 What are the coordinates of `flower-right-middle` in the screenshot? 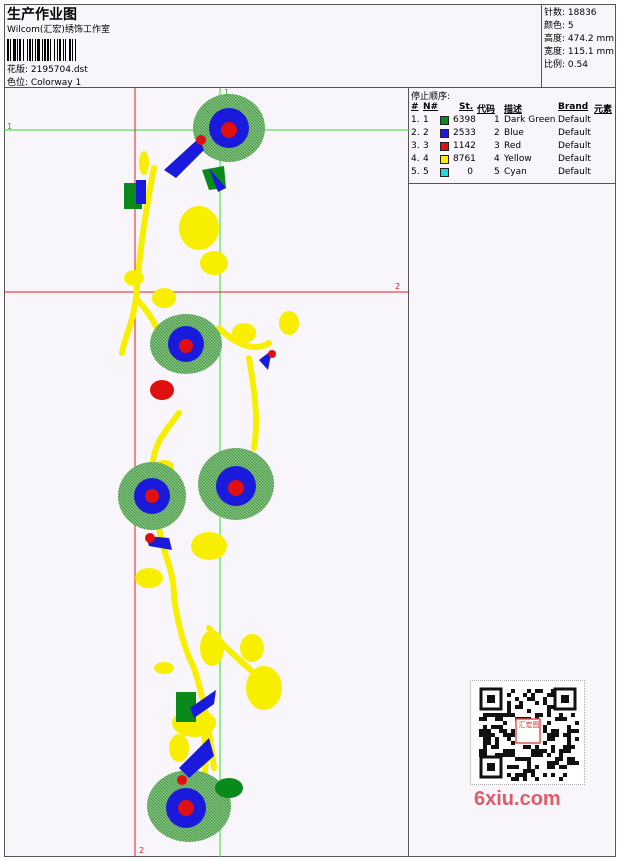 It's located at (236, 484).